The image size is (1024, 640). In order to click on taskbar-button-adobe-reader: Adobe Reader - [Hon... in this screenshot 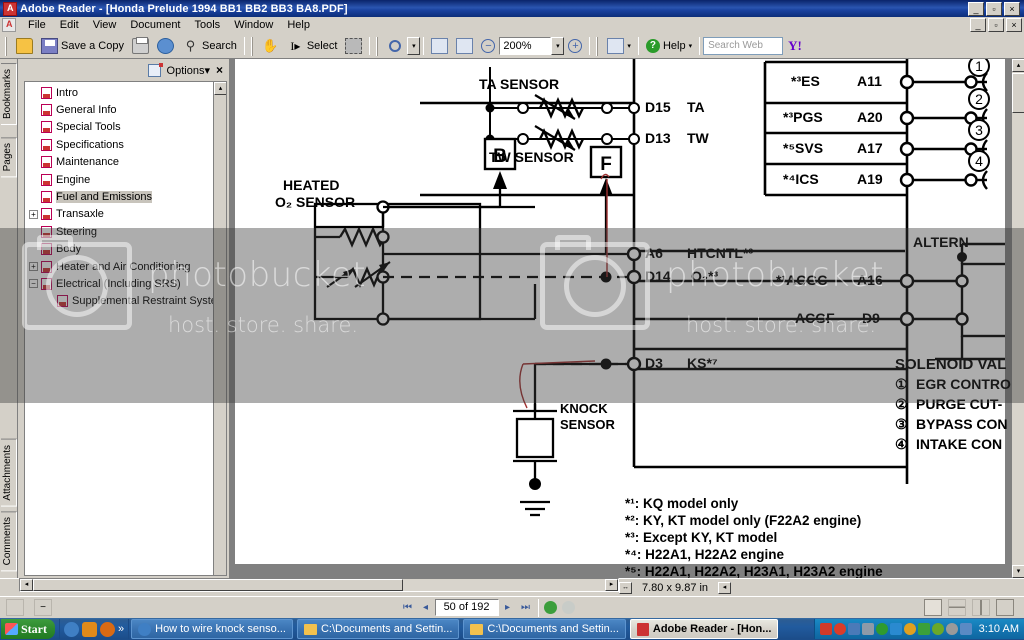, I will do `click(704, 629)`.